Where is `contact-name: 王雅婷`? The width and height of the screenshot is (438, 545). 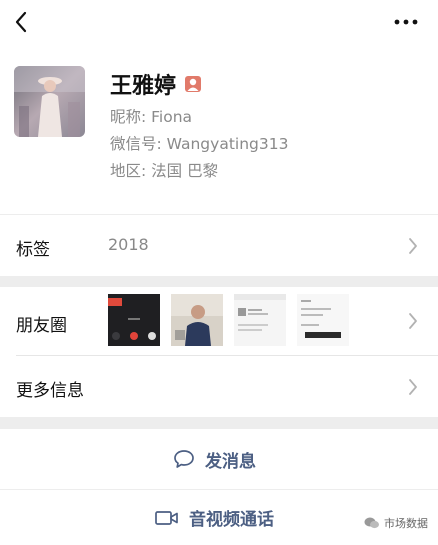 contact-name: 王雅婷 is located at coordinates (143, 86).